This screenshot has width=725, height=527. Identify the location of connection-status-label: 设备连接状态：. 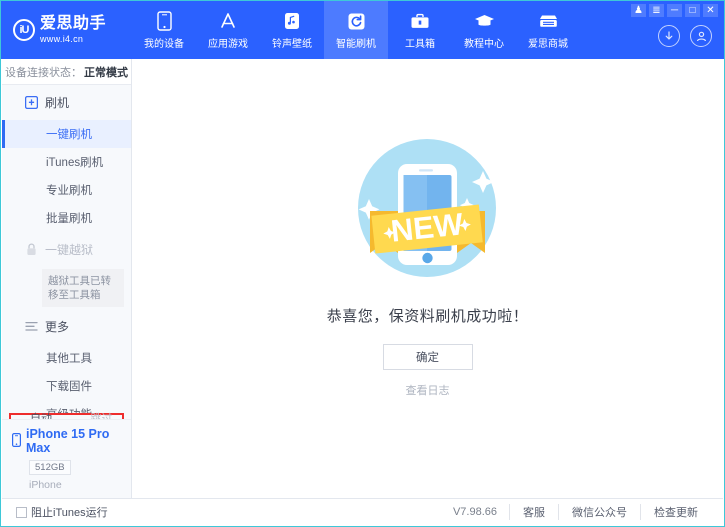
(43, 72).